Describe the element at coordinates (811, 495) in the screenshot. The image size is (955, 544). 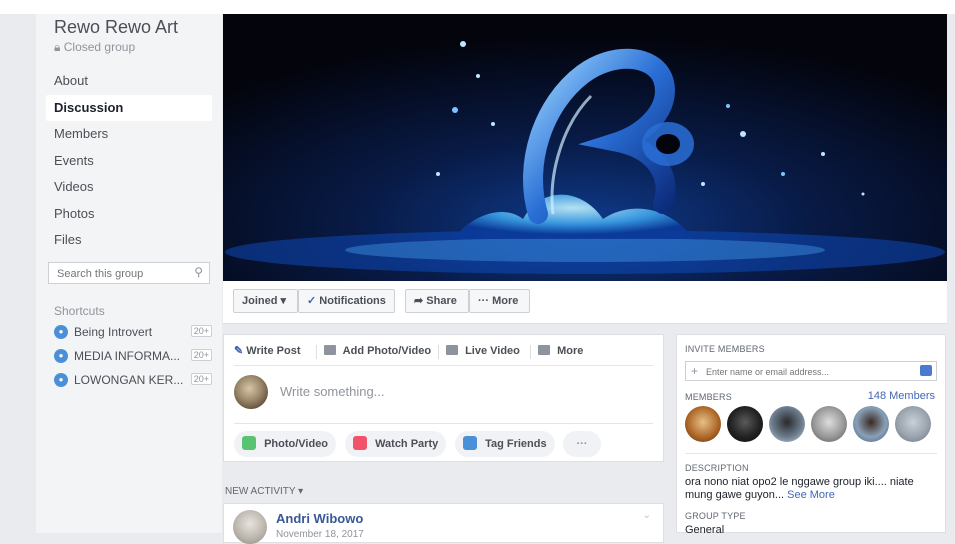
I see `see-more-link: See More` at that location.